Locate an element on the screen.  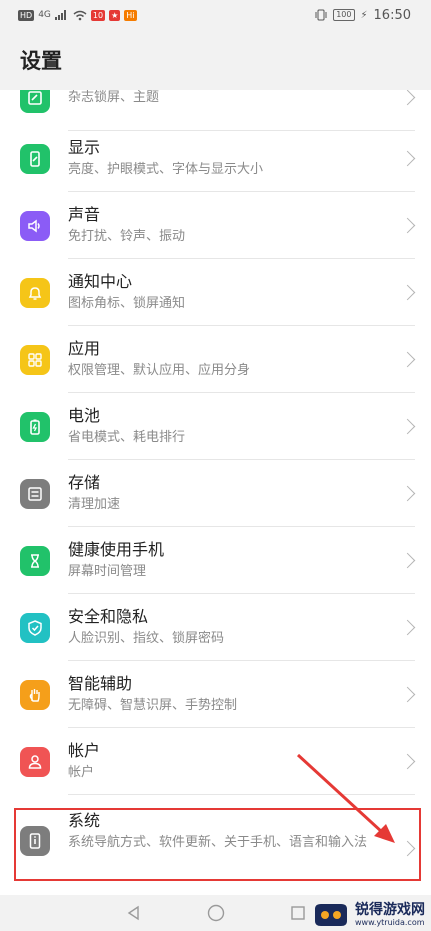
watermark: 锐得游戏网 www.ytruida.com is located at coordinates (368, 915).